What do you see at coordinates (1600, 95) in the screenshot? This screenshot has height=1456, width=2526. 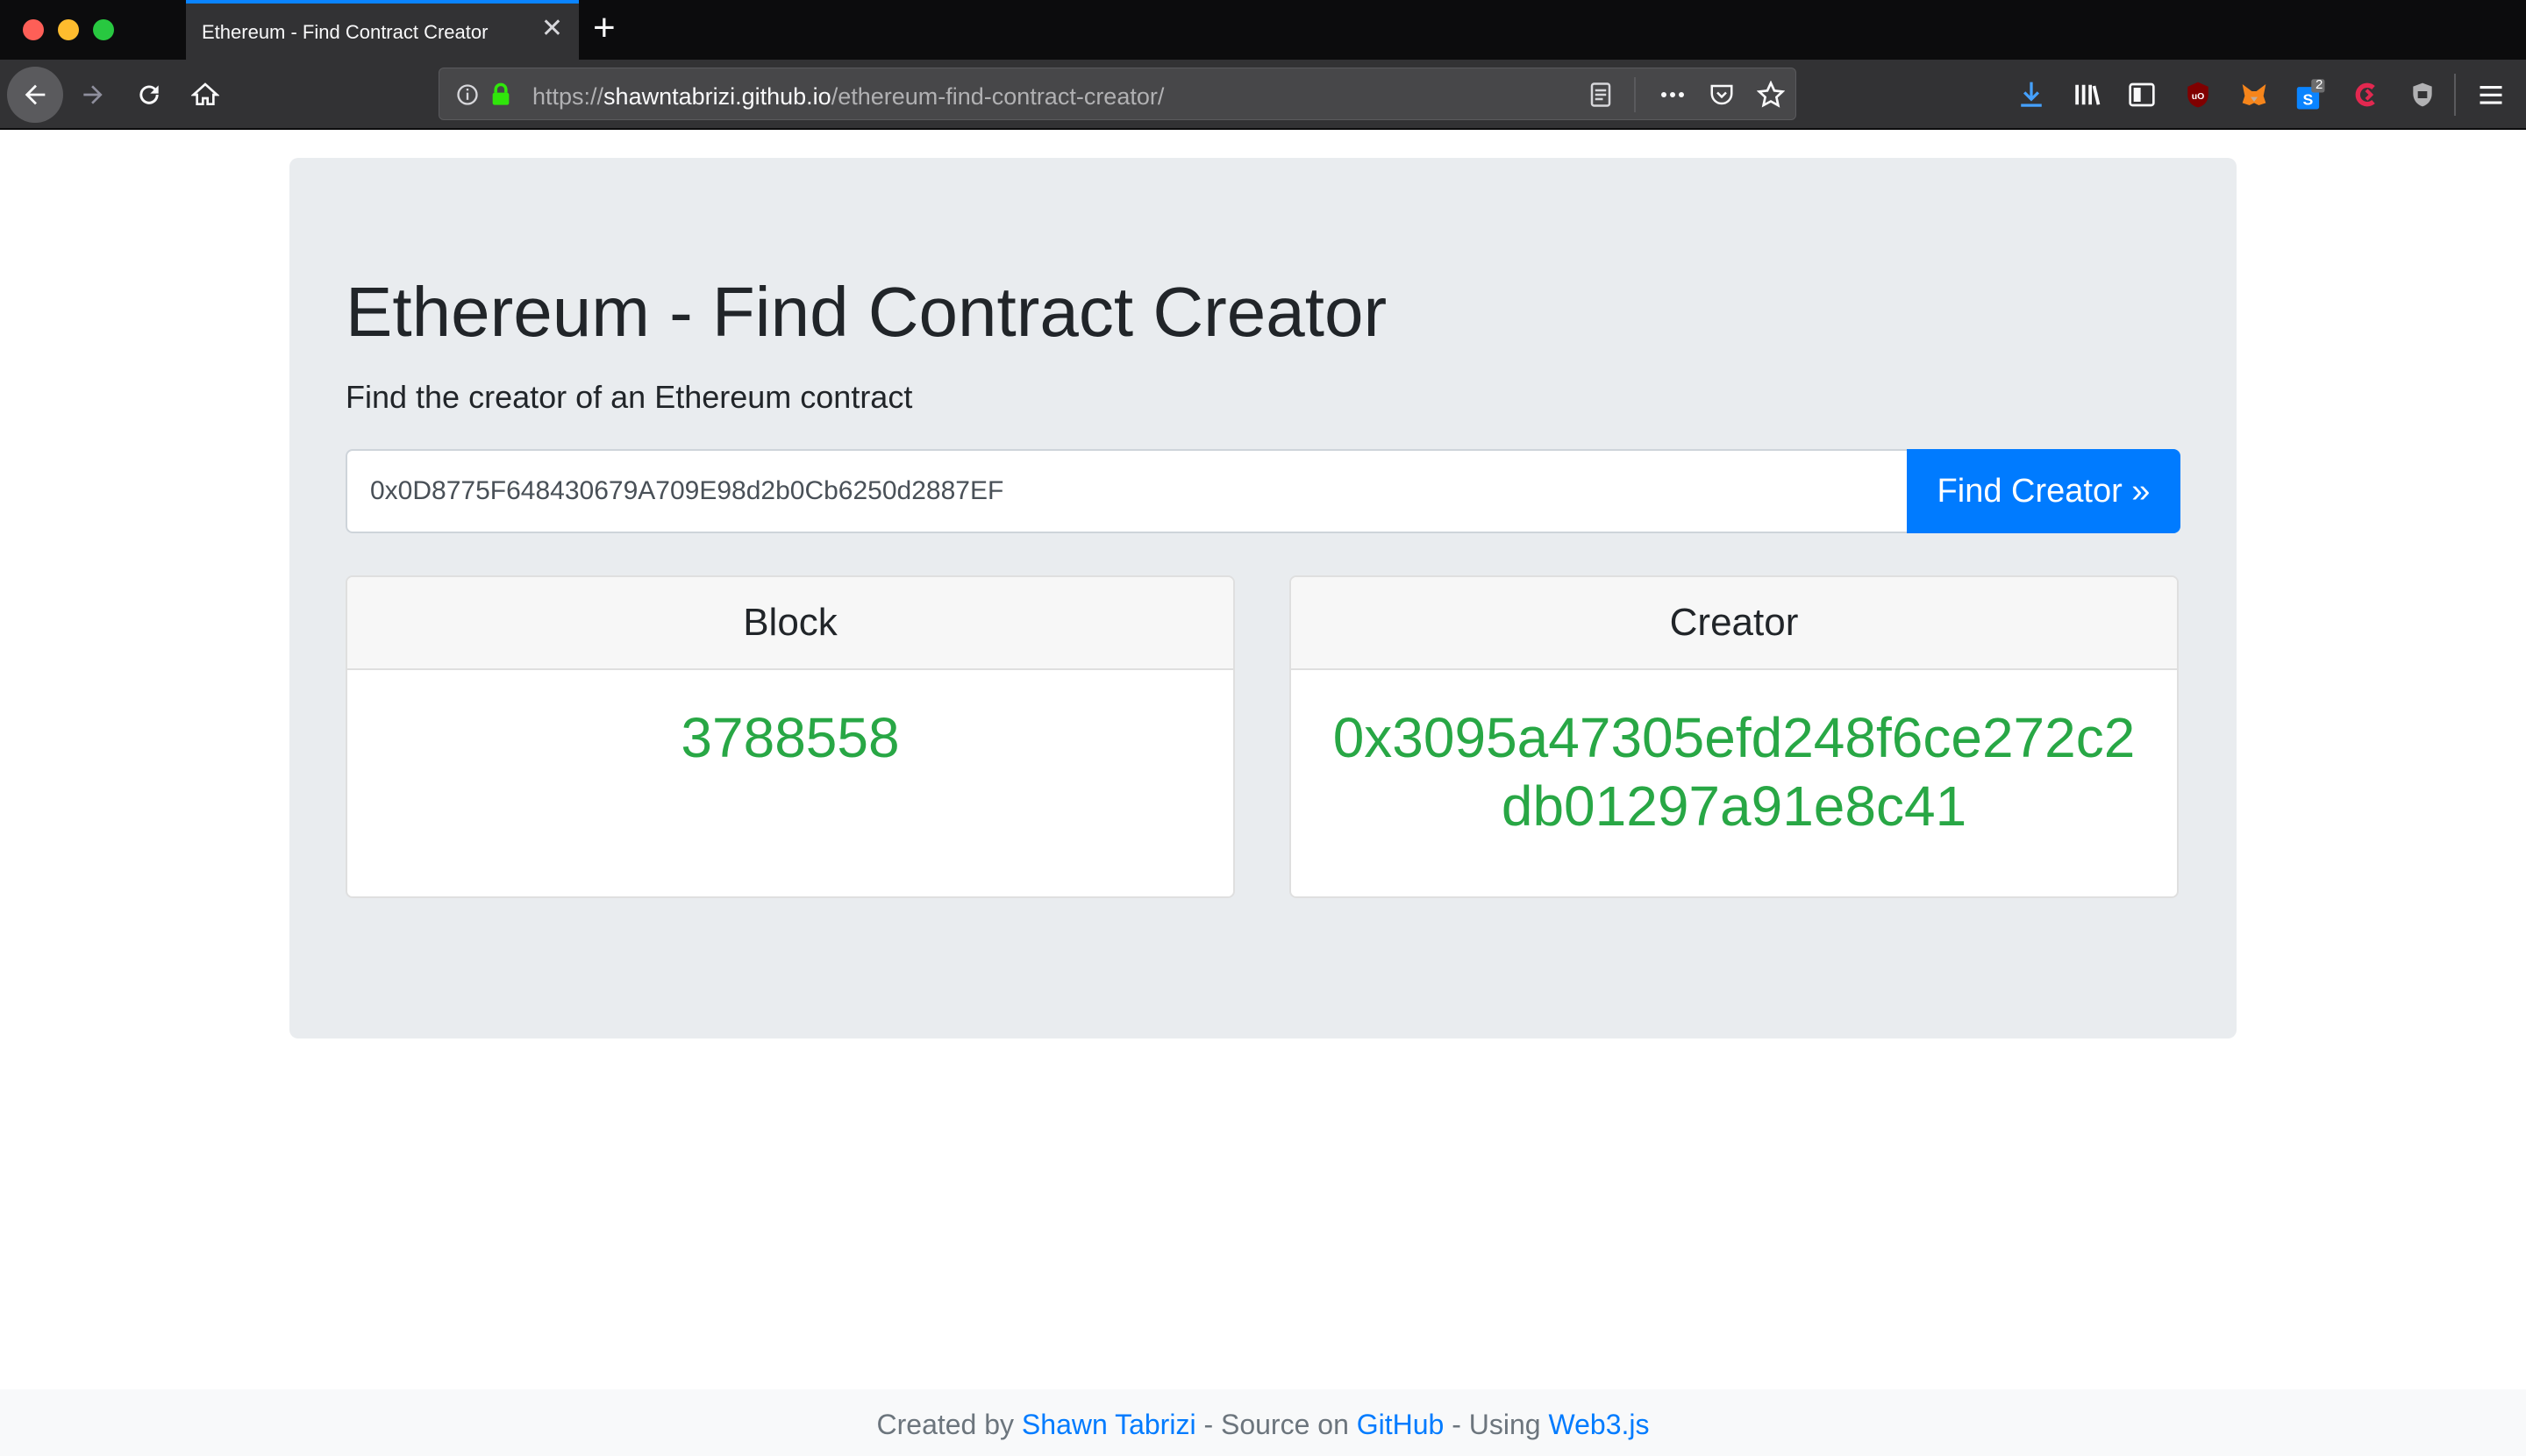 I see `reader-view-icon` at bounding box center [1600, 95].